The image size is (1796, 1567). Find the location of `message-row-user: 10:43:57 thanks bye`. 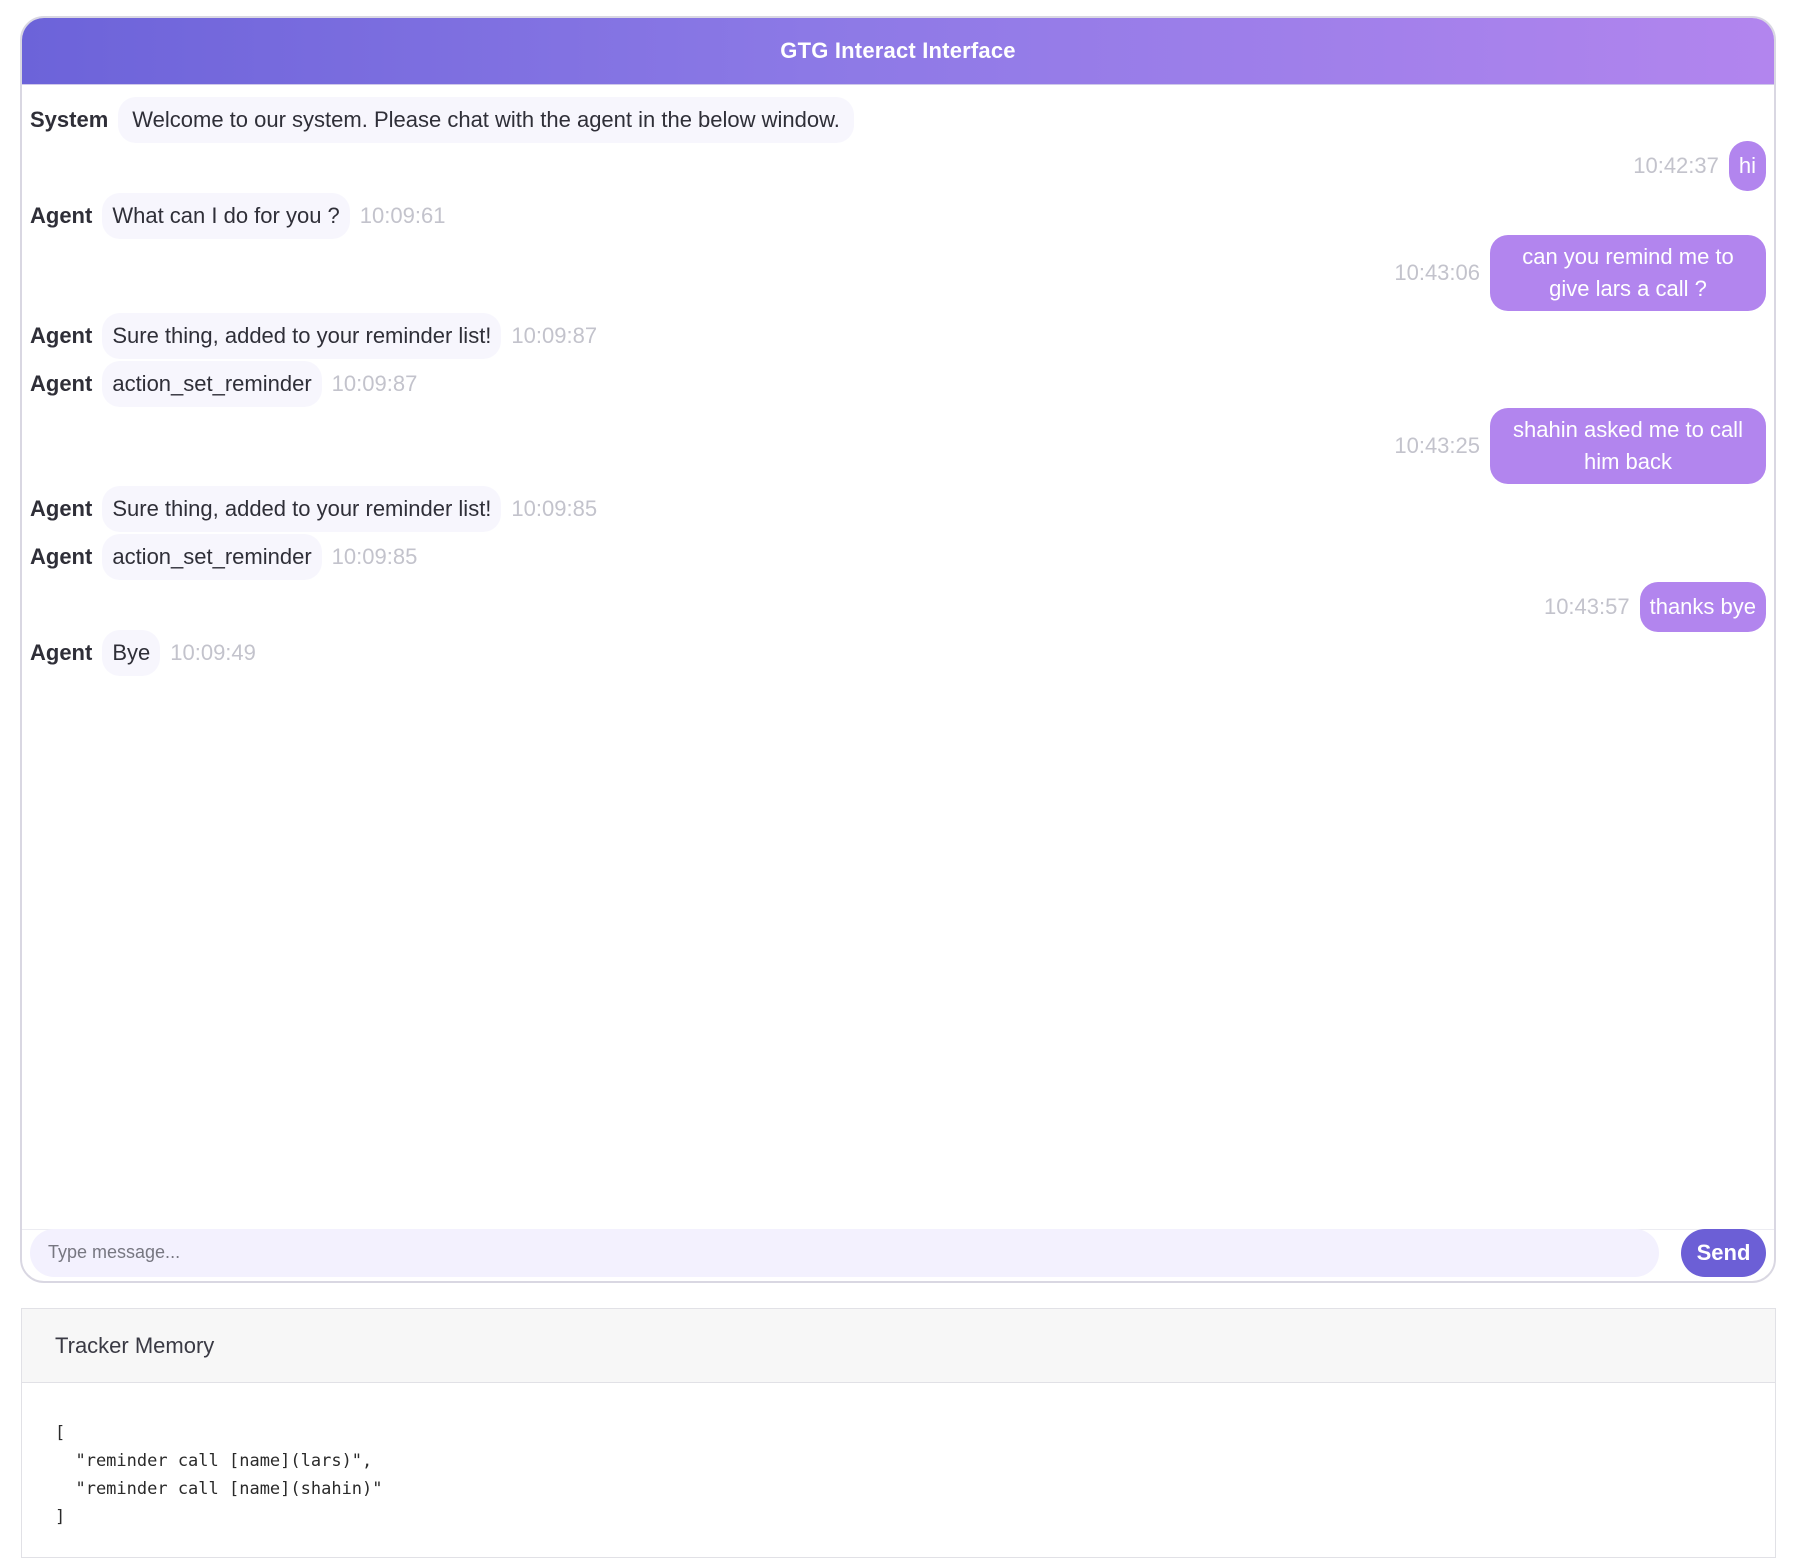

message-row-user: 10:43:57 thanks bye is located at coordinates (898, 607).